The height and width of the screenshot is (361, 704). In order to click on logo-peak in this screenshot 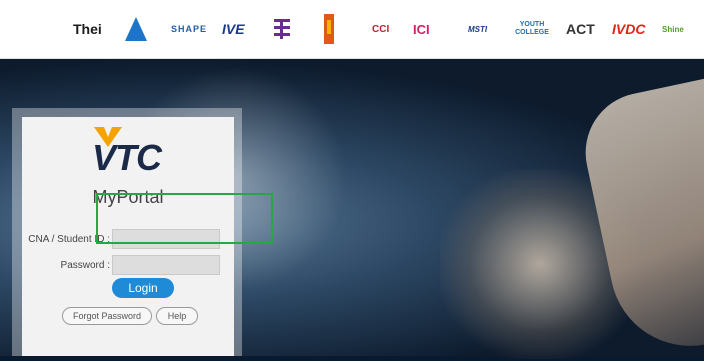, I will do `click(136, 29)`.